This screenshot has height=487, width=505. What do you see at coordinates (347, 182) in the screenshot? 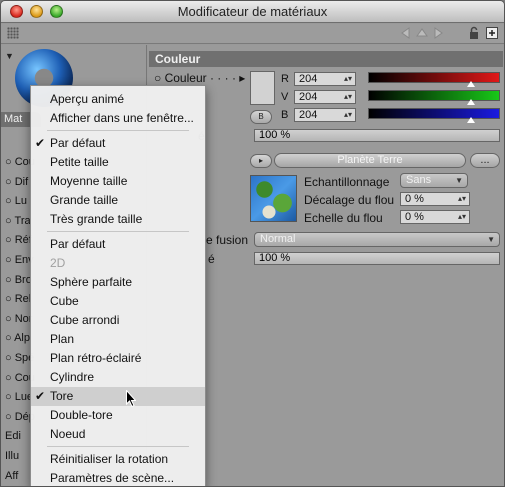
I see `sampling-label: Echantillonnage` at bounding box center [347, 182].